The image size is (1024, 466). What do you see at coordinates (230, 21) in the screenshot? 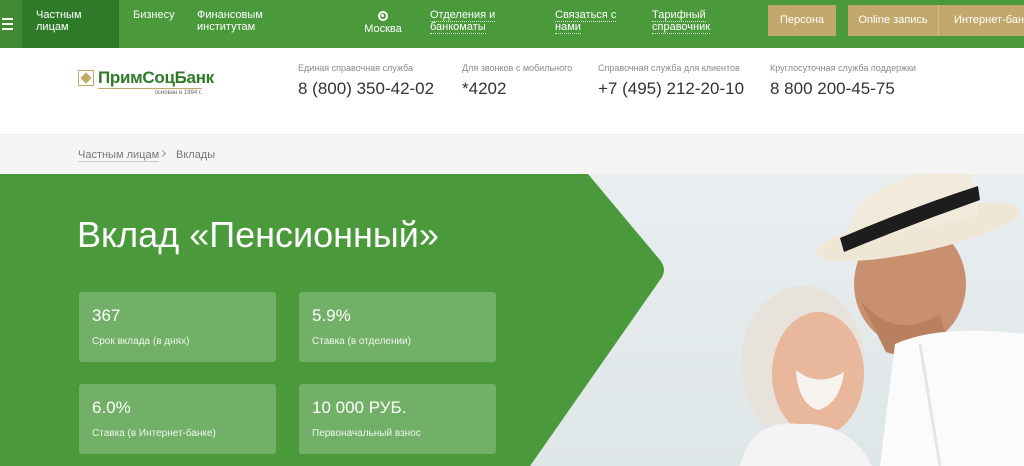
I see `nav-financial-institutions: Финансовым институтам` at bounding box center [230, 21].